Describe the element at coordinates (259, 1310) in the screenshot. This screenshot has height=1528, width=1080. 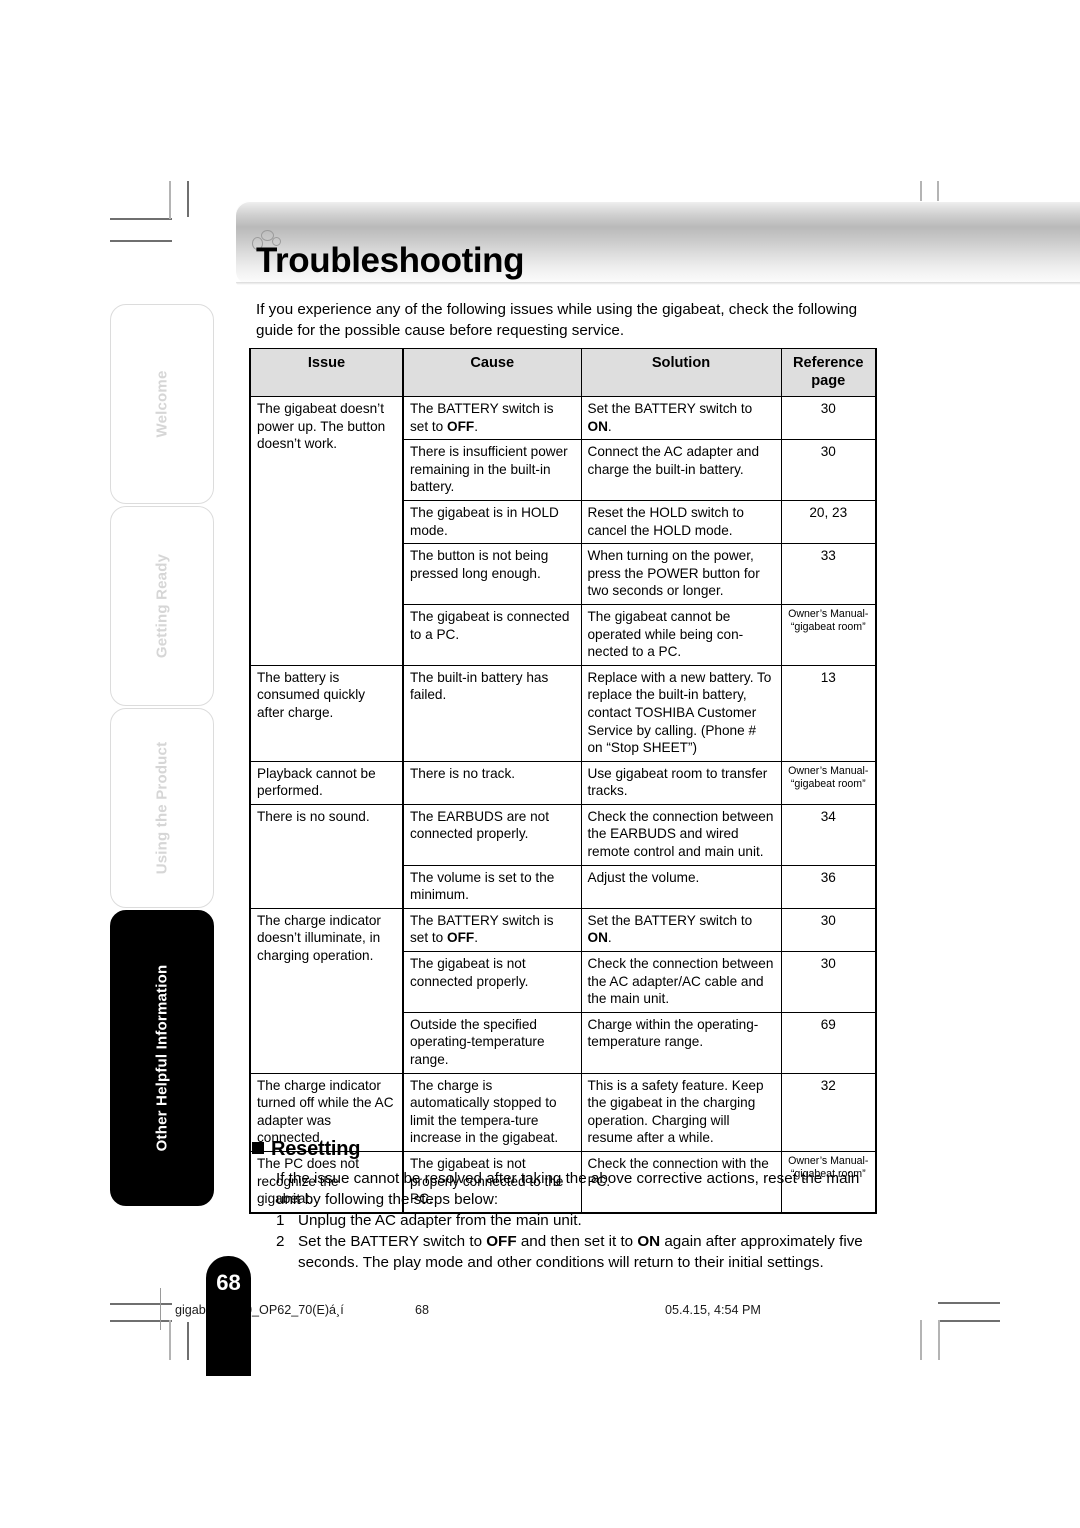
I see `footer-filename: gigabeat_F60_OP62_70(E)á¸í` at that location.